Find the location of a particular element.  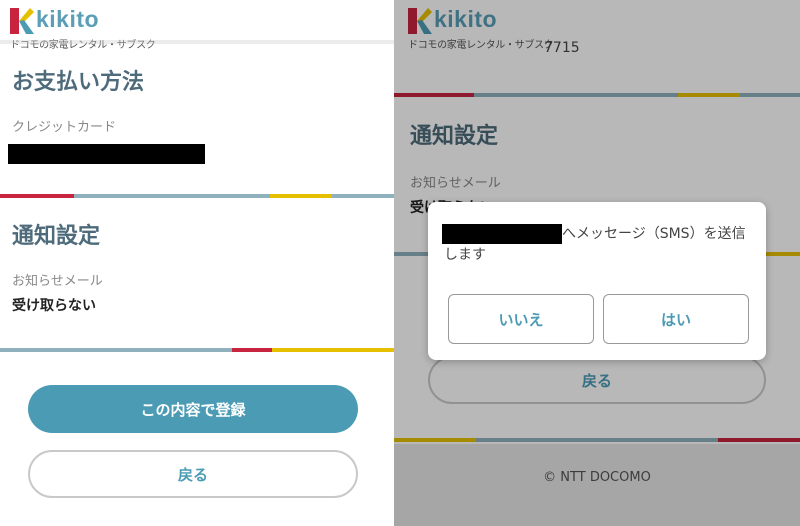

kikito-logo-mark-icon is located at coordinates (22, 21).